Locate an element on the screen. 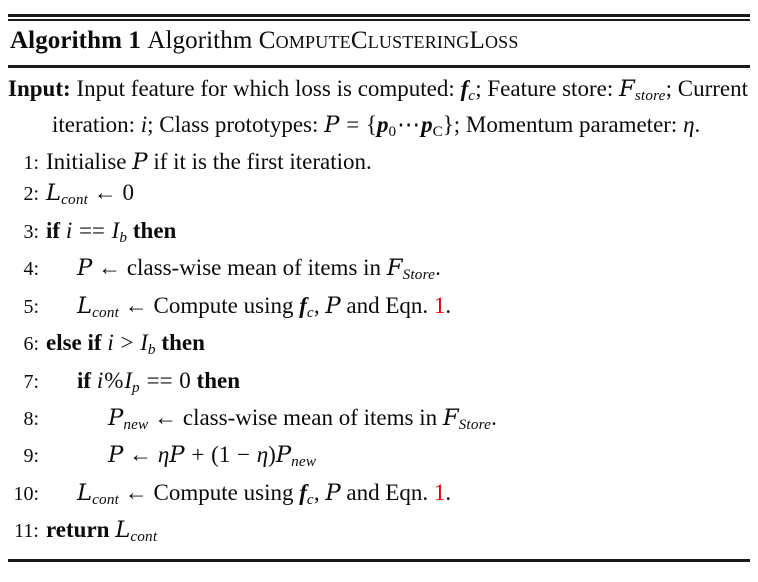 This screenshot has height=582, width=758. prototype-first-subscript: 0 is located at coordinates (392, 131).